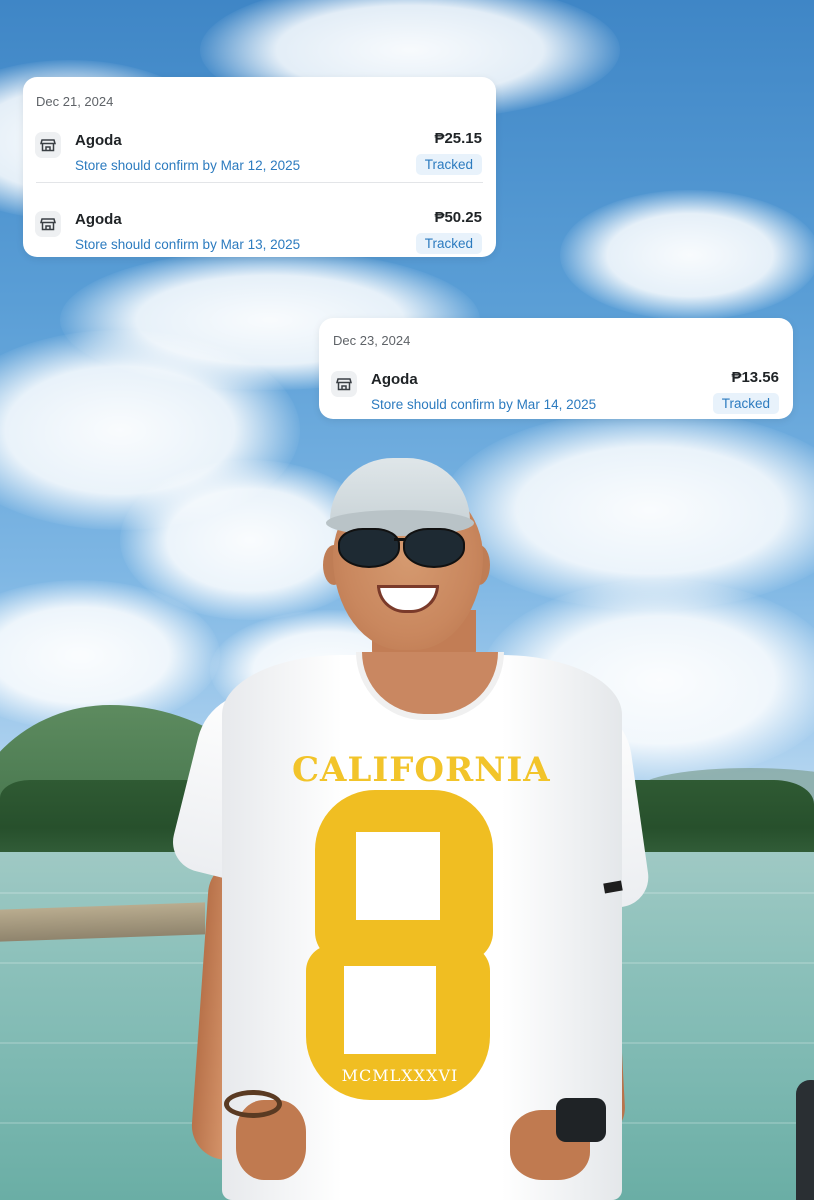  Describe the element at coordinates (253, 1104) in the screenshot. I see `bracelet` at that location.